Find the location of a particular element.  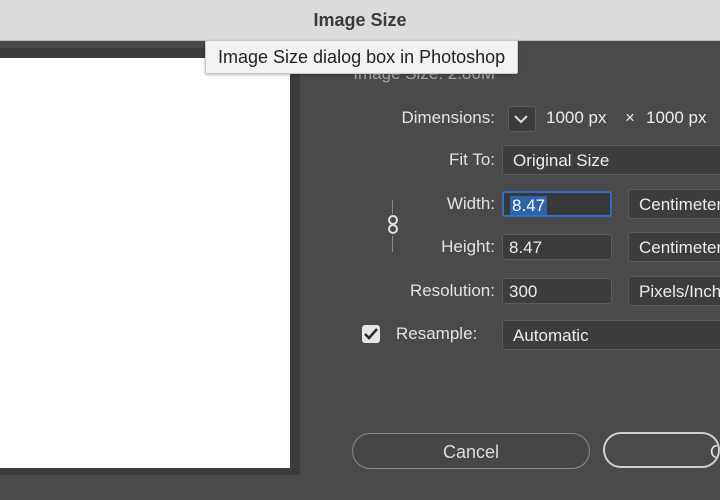

width-label: Width: is located at coordinates (470, 203).